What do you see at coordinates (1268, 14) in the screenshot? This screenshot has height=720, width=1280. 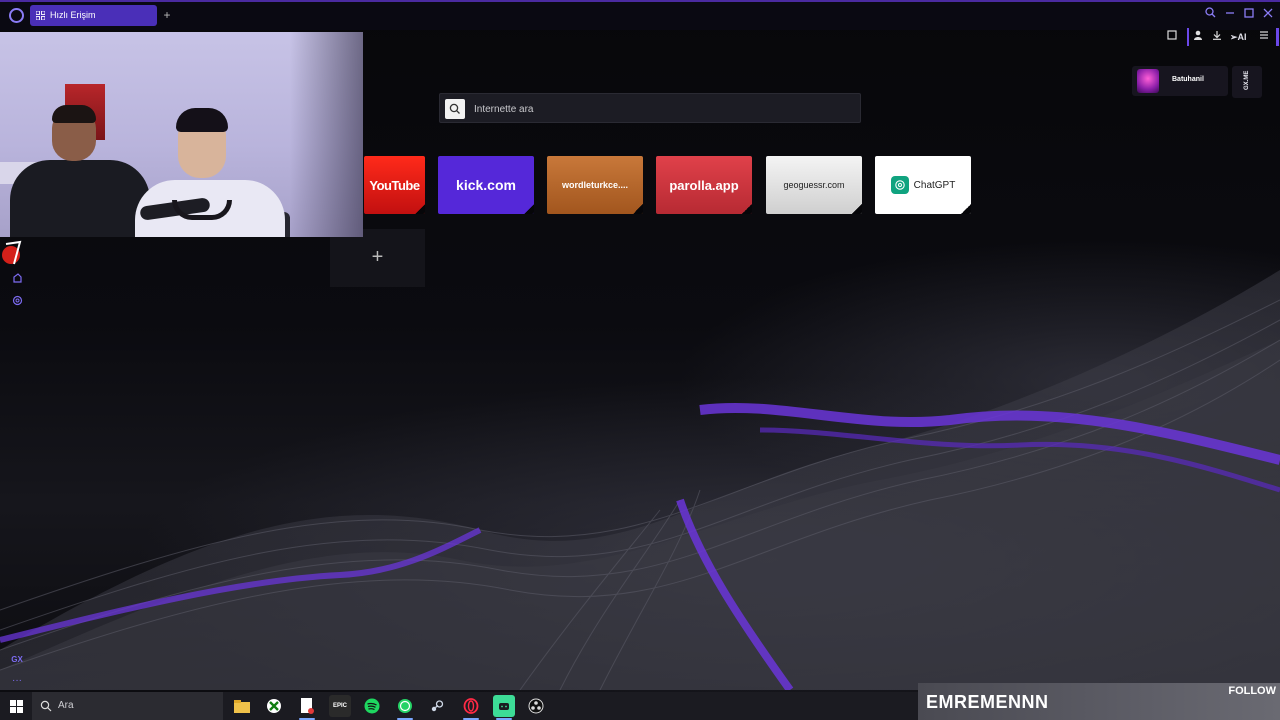 I see `close-icon` at bounding box center [1268, 14].